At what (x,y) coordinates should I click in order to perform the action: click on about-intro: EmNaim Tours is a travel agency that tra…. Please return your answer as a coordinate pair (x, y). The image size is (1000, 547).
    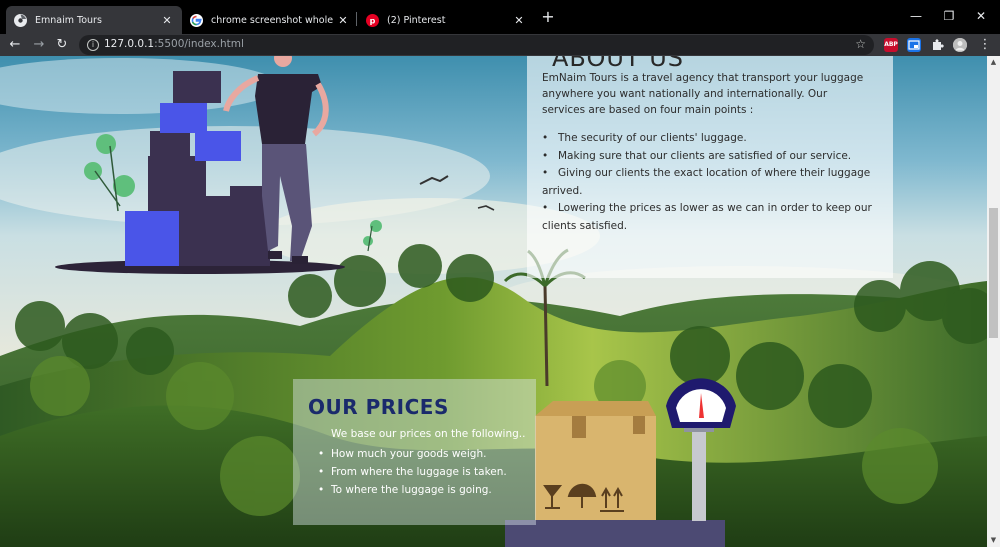
    Looking at the image, I should click on (703, 94).